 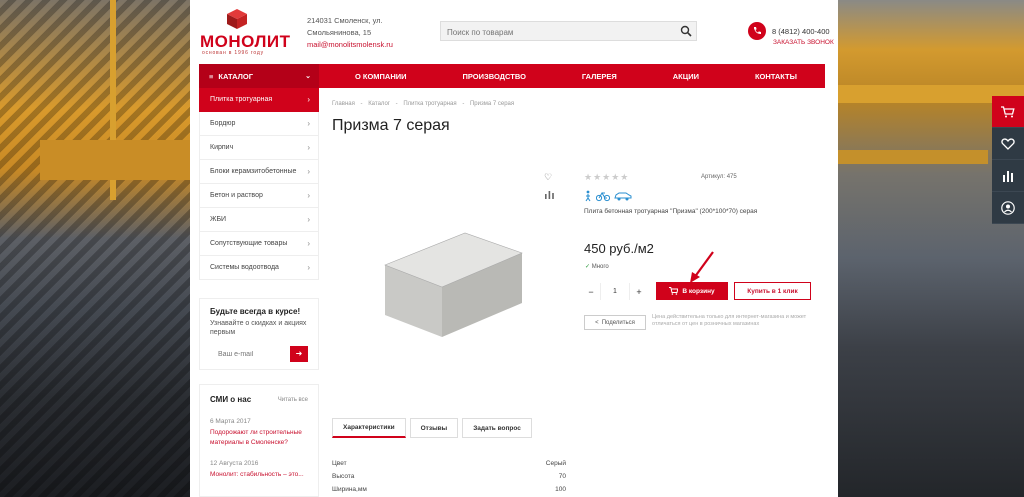 I want to click on sidebar-item-label: ЖБИ, so click(x=218, y=219).